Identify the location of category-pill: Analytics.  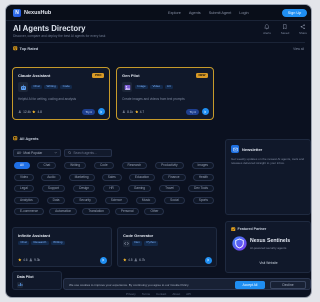
(26, 200).